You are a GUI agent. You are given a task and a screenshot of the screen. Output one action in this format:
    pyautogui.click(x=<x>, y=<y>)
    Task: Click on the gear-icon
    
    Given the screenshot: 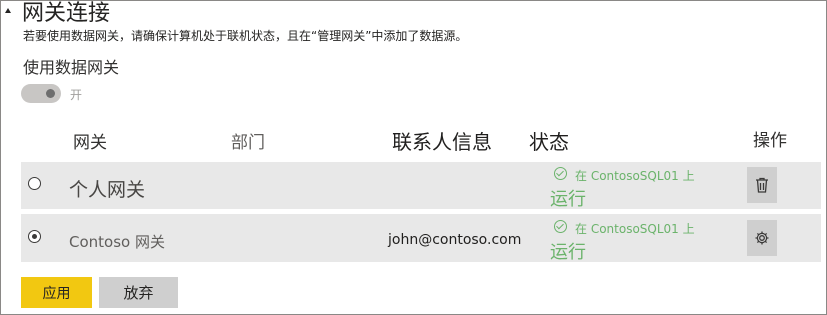 What is the action you would take?
    pyautogui.click(x=762, y=238)
    